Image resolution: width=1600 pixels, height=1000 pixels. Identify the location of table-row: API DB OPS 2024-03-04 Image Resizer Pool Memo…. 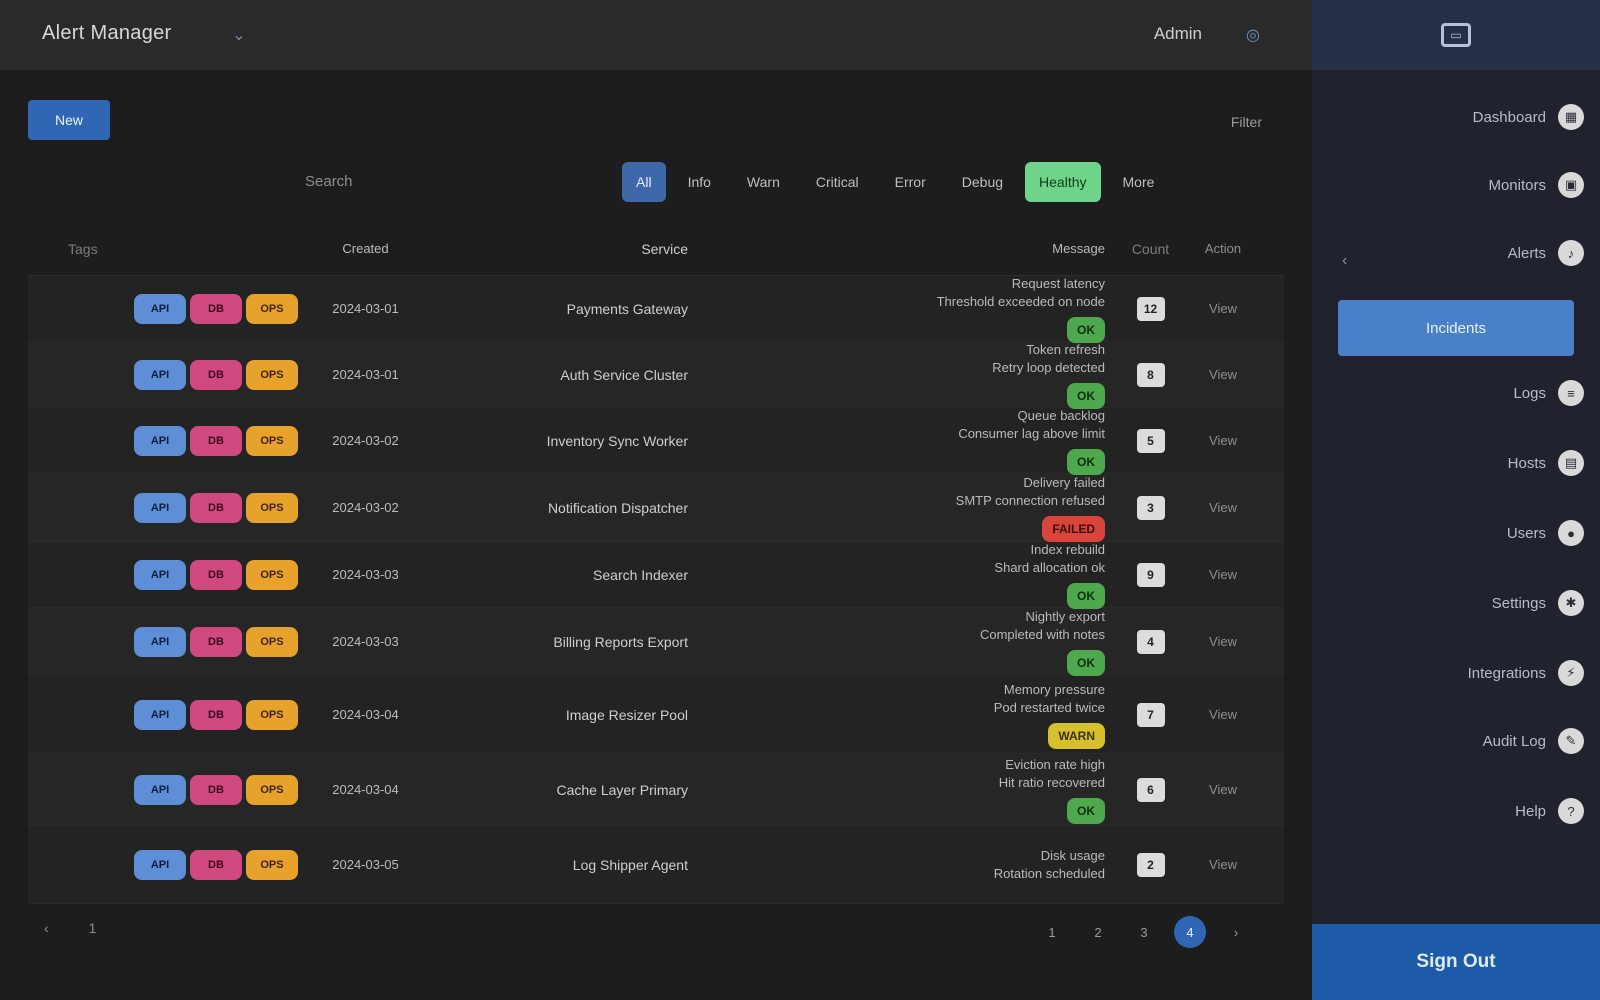
(656, 715).